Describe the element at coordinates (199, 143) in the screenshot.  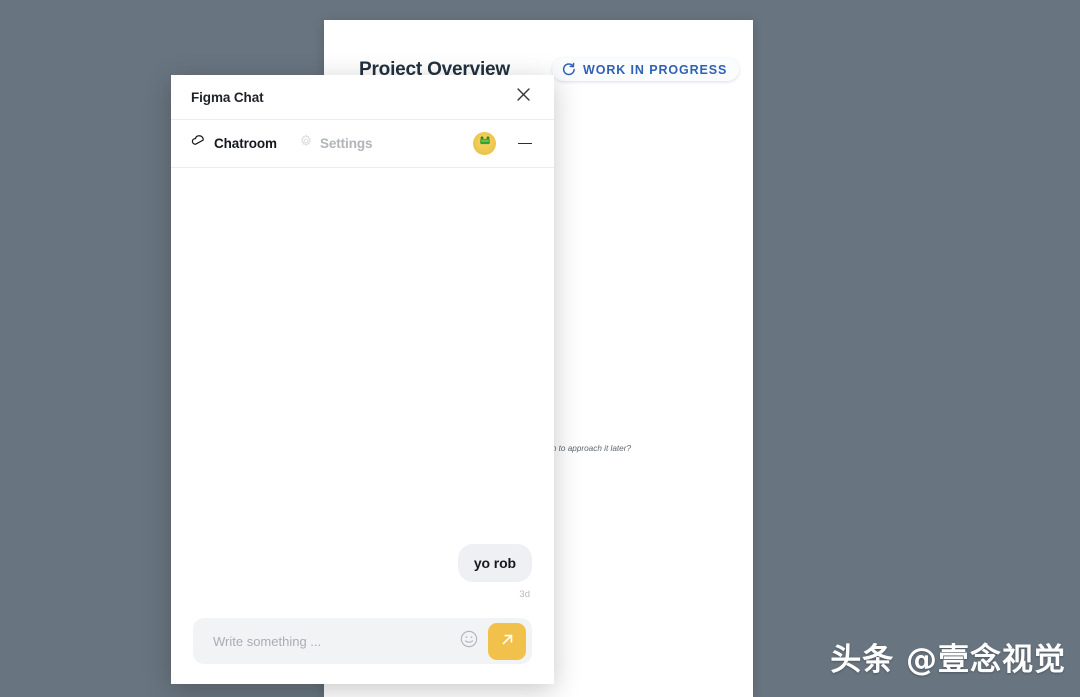
I see `chat-bubble-icon` at that location.